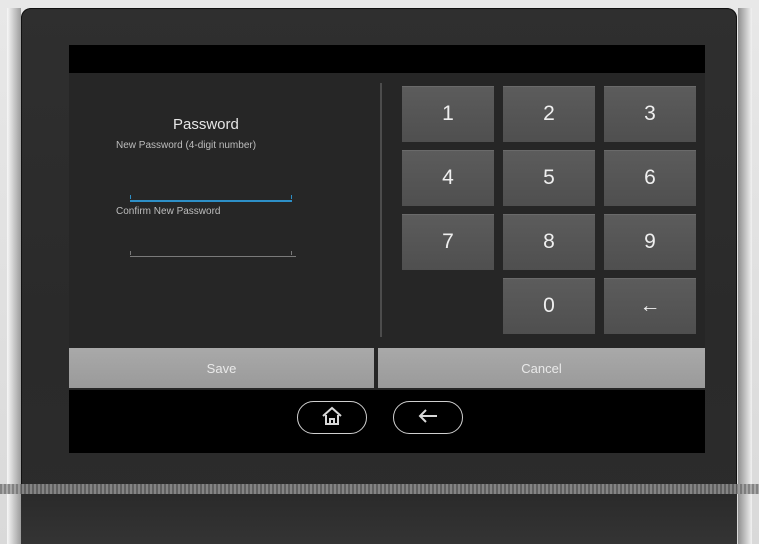  What do you see at coordinates (448, 178) in the screenshot?
I see `key-4: 4` at bounding box center [448, 178].